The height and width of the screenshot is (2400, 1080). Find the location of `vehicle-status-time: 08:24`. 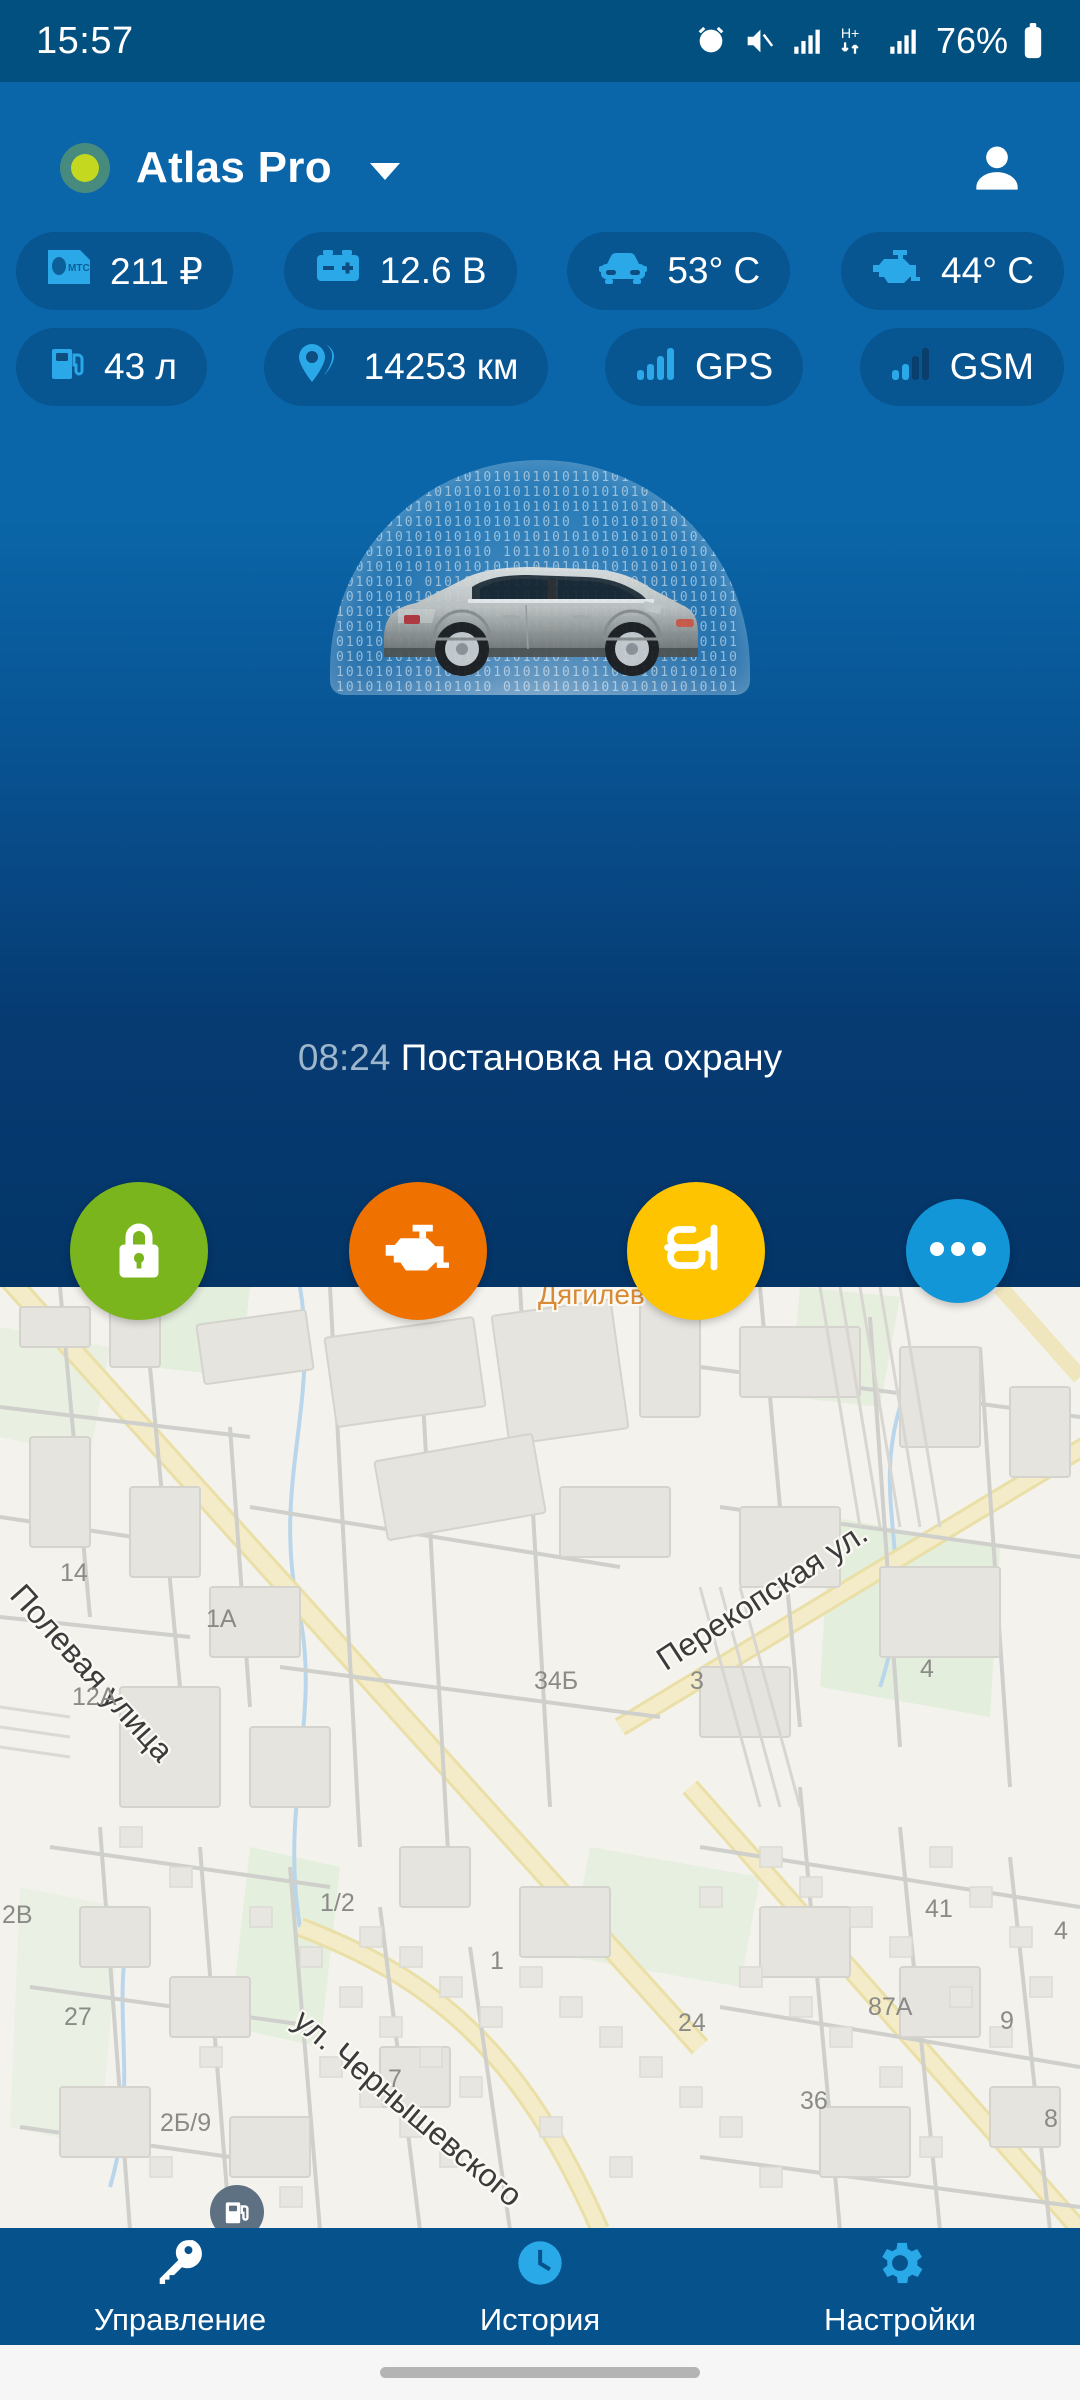

vehicle-status-time: 08:24 is located at coordinates (344, 1057).